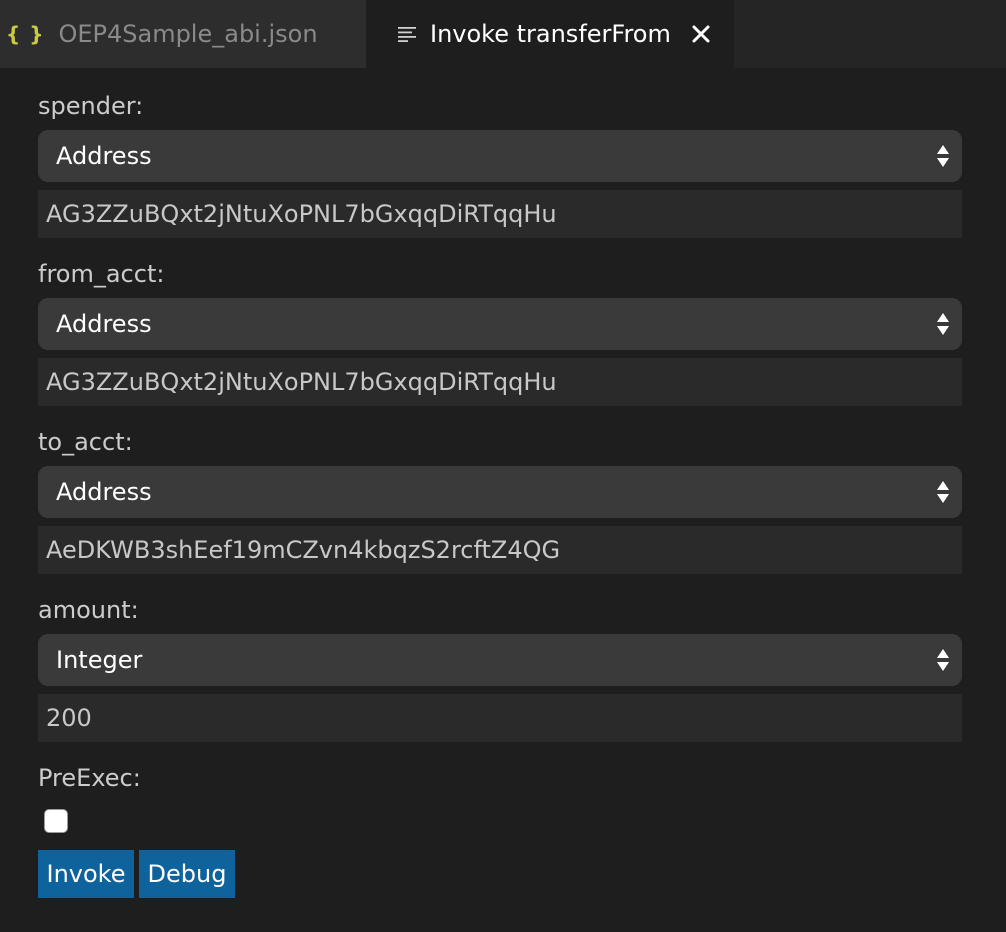 Image resolution: width=1006 pixels, height=932 pixels. What do you see at coordinates (25, 34) in the screenshot?
I see `json-braces-icon: { }` at bounding box center [25, 34].